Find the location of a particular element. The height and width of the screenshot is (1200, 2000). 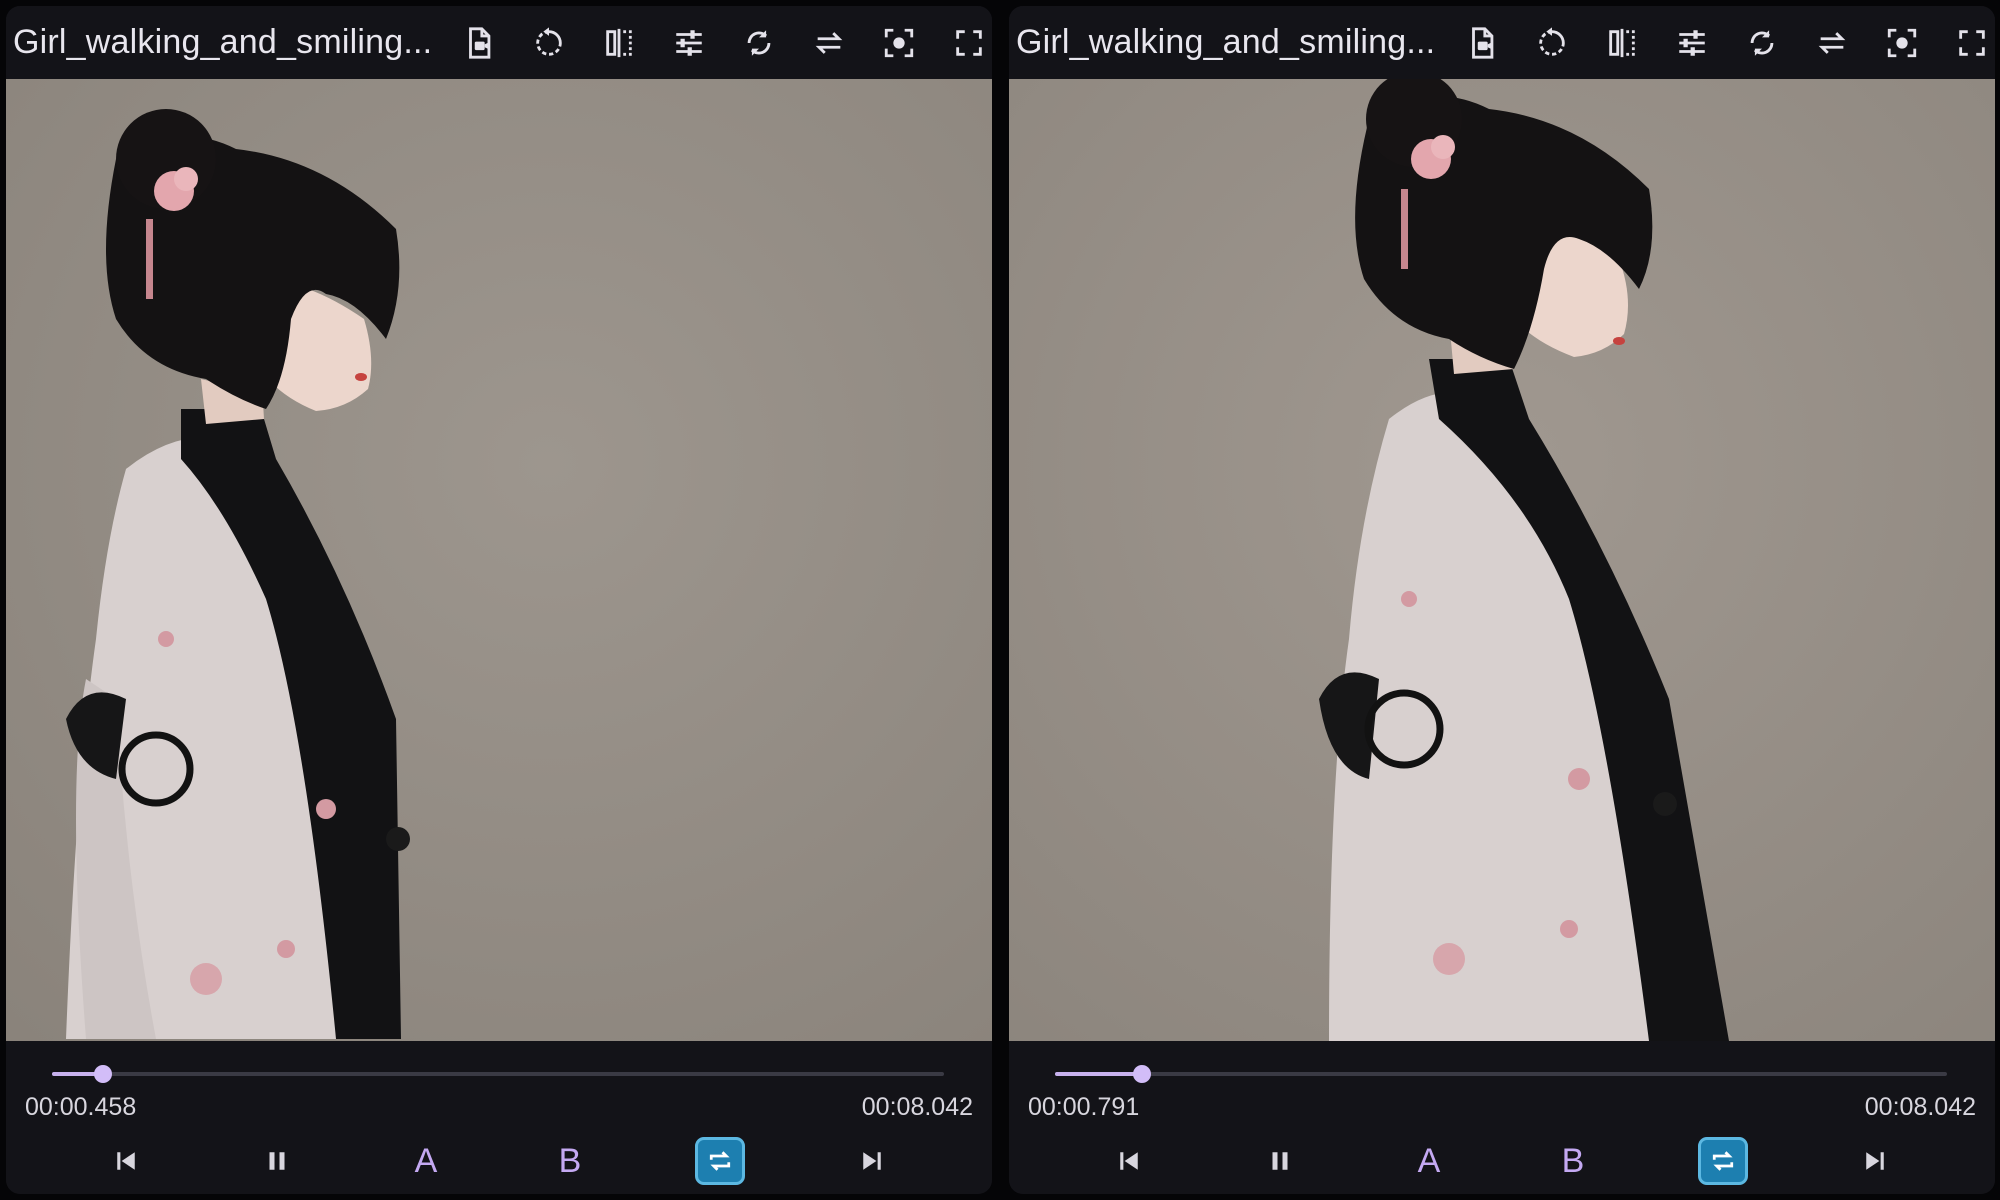

playback-controls: 00:00.791 00:08.042 A B is located at coordinates (1502, 1117).